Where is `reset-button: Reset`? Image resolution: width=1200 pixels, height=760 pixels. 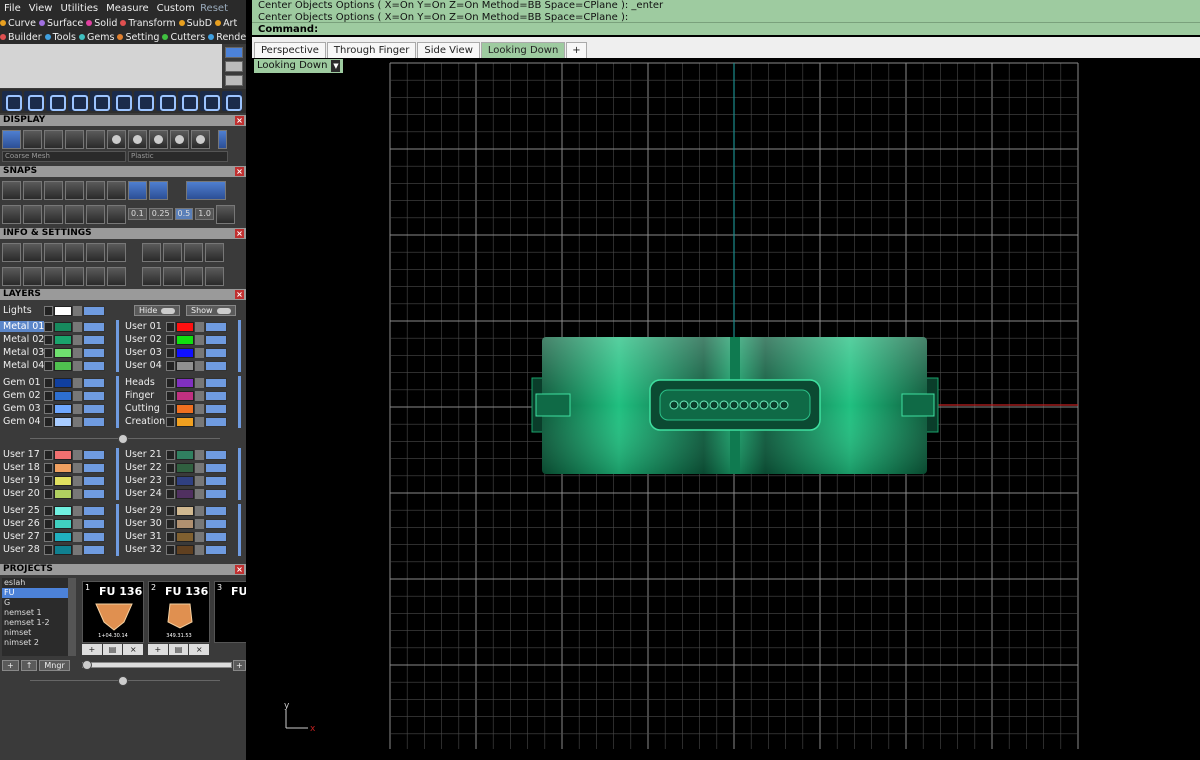 reset-button: Reset is located at coordinates (214, 8).